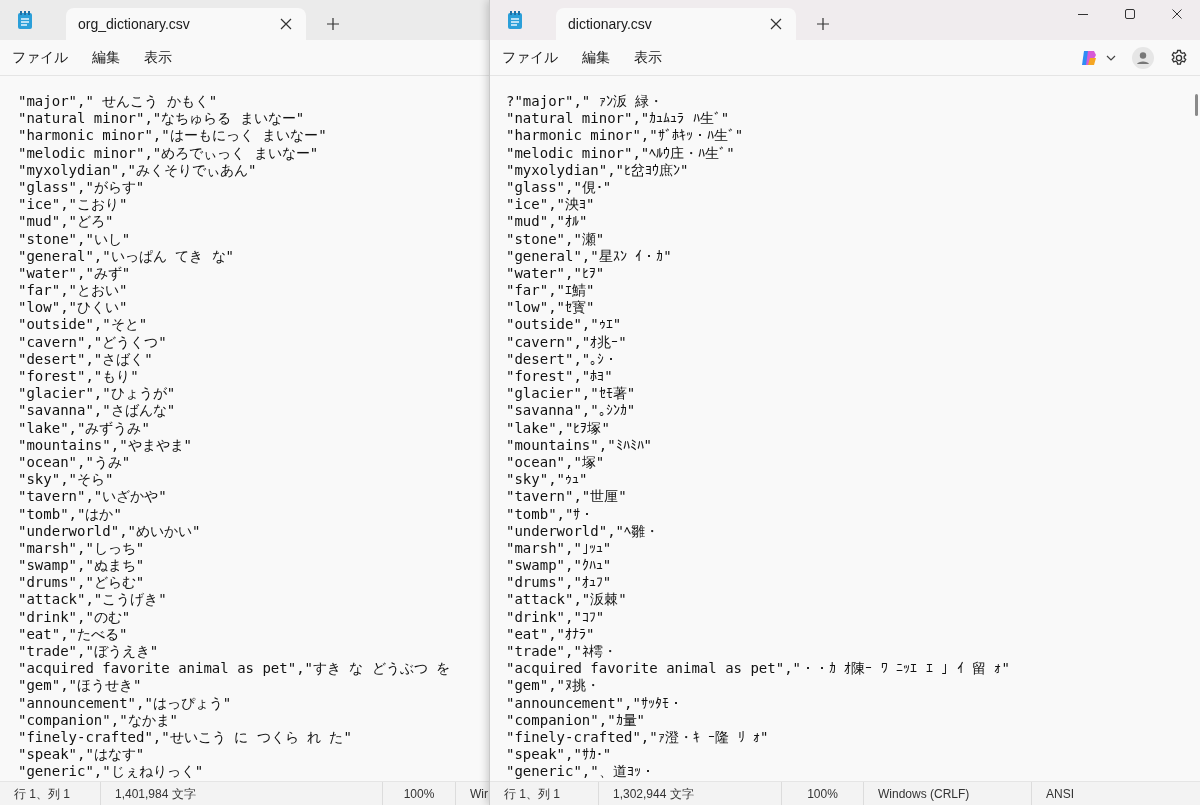 Image resolution: width=1200 pixels, height=805 pixels. I want to click on text-line: "finely-crafted","せいこう に つくら れ た", so click(185, 737).